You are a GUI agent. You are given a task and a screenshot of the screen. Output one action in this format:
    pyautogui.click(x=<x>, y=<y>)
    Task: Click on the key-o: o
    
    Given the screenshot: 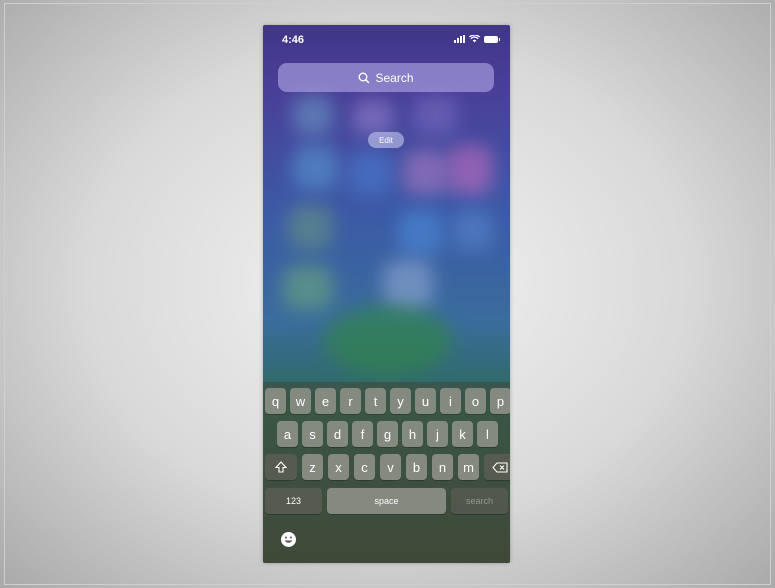 What is the action you would take?
    pyautogui.click(x=475, y=401)
    